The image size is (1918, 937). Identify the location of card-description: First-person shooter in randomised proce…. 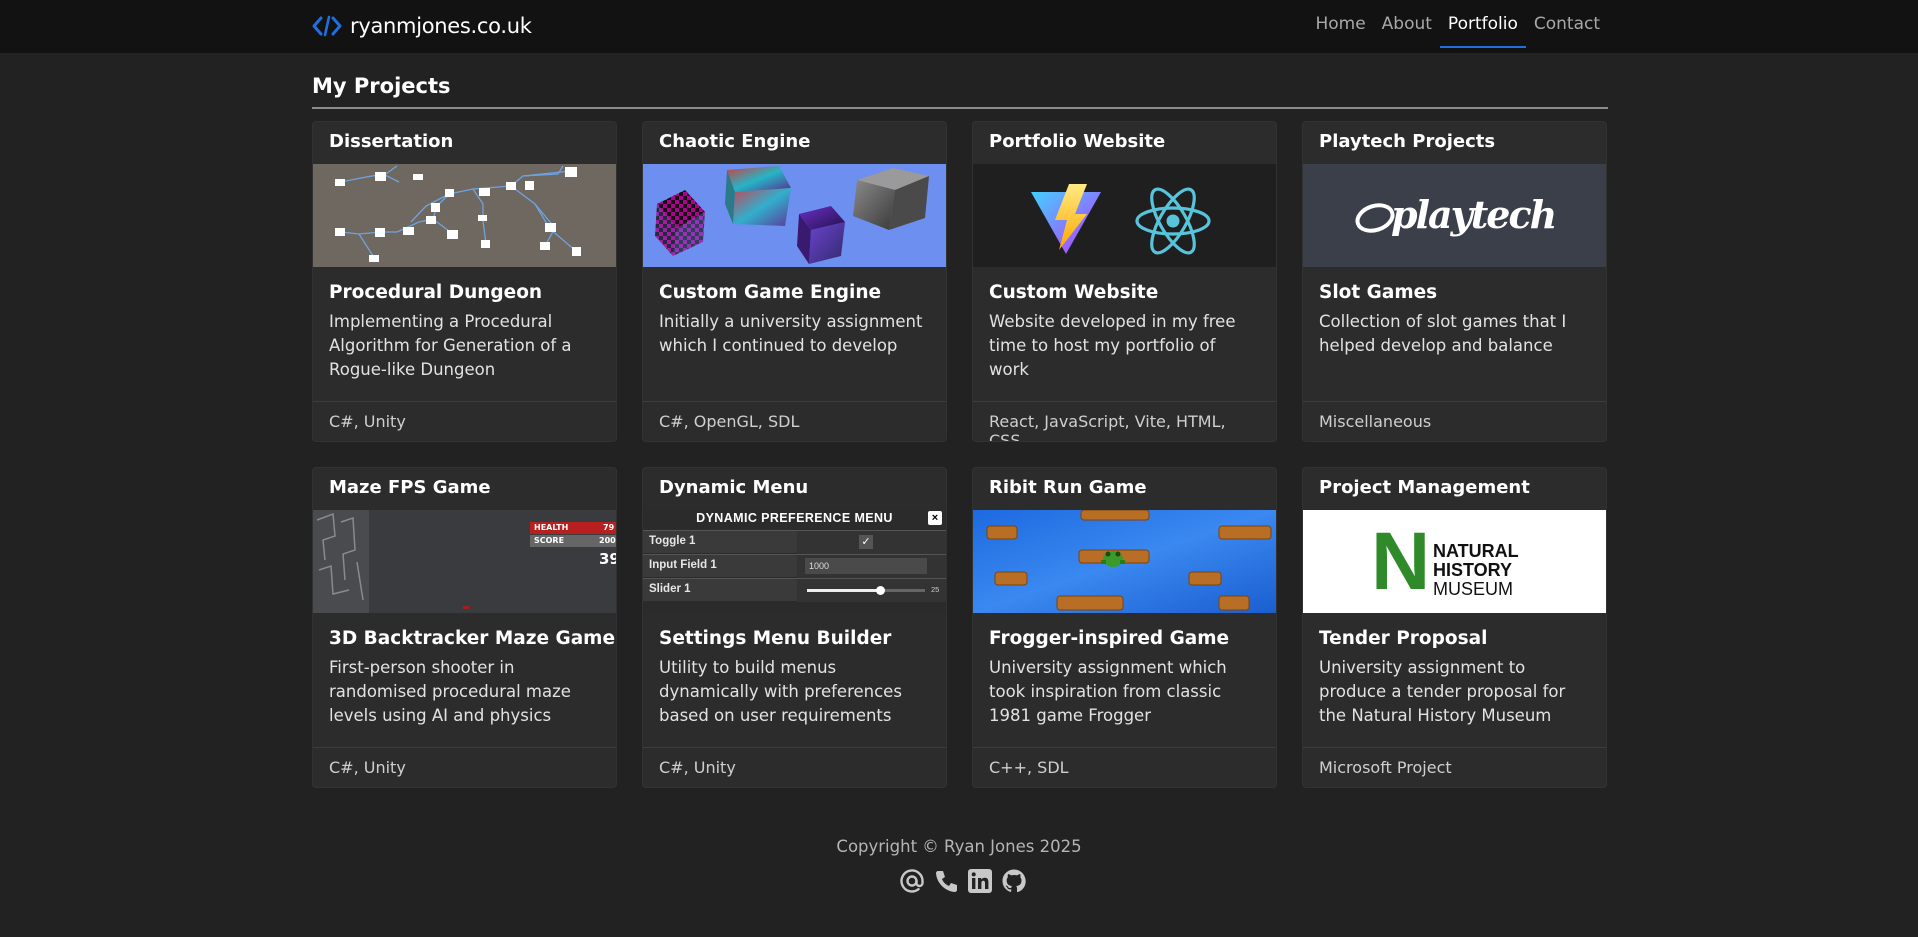
(450, 691).